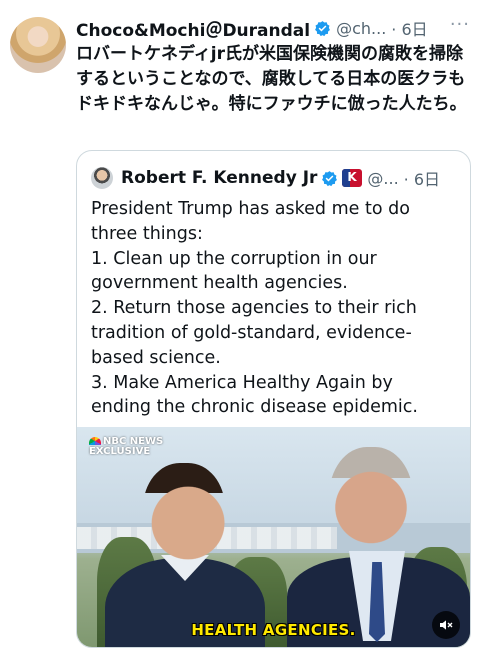 Image resolution: width=480 pixels, height=652 pixels. What do you see at coordinates (251, 332) in the screenshot?
I see `quoted-text-line: tradition of gold-standard, evidence-` at bounding box center [251, 332].